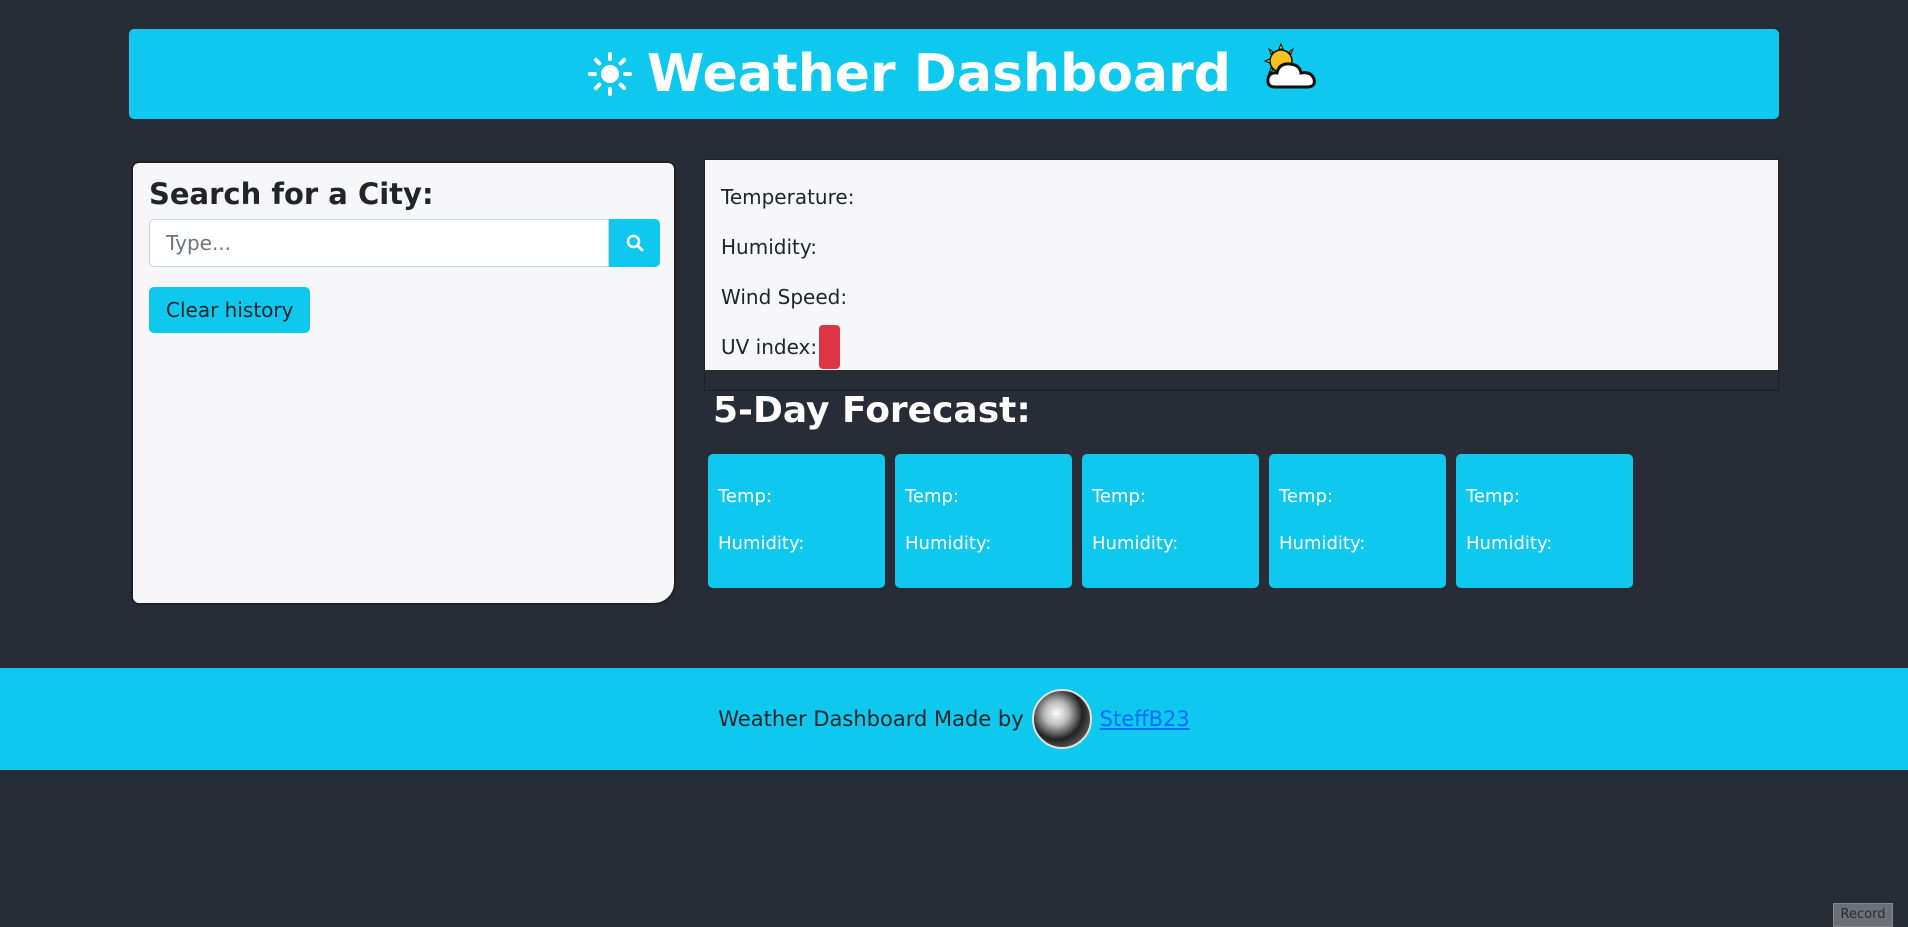 The image size is (1908, 927). What do you see at coordinates (1863, 915) in the screenshot?
I see `record-button: Record` at bounding box center [1863, 915].